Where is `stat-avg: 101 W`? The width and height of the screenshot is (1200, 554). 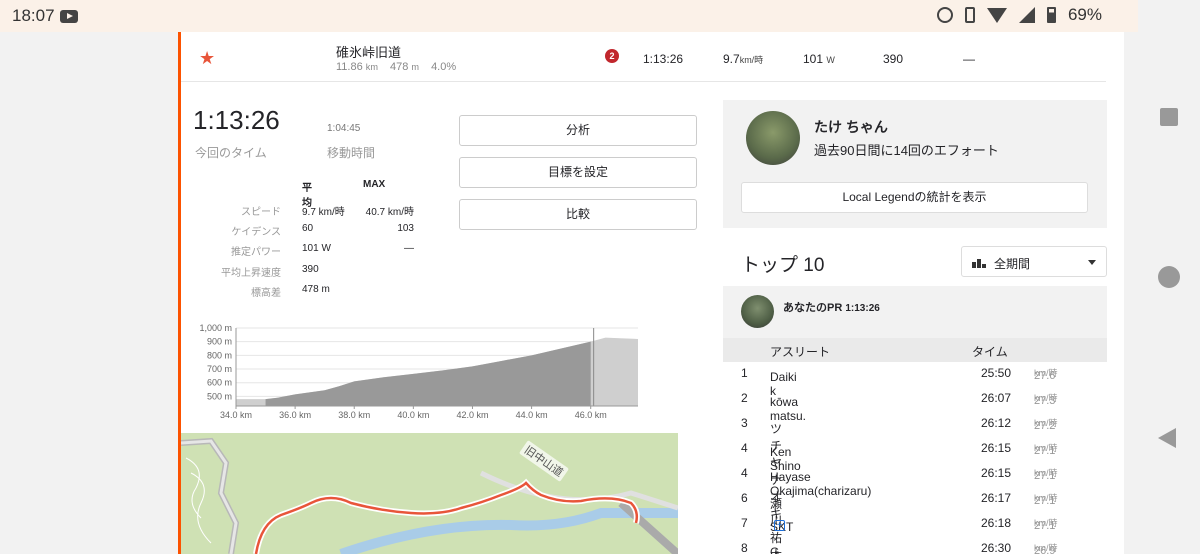 stat-avg: 101 W is located at coordinates (316, 248).